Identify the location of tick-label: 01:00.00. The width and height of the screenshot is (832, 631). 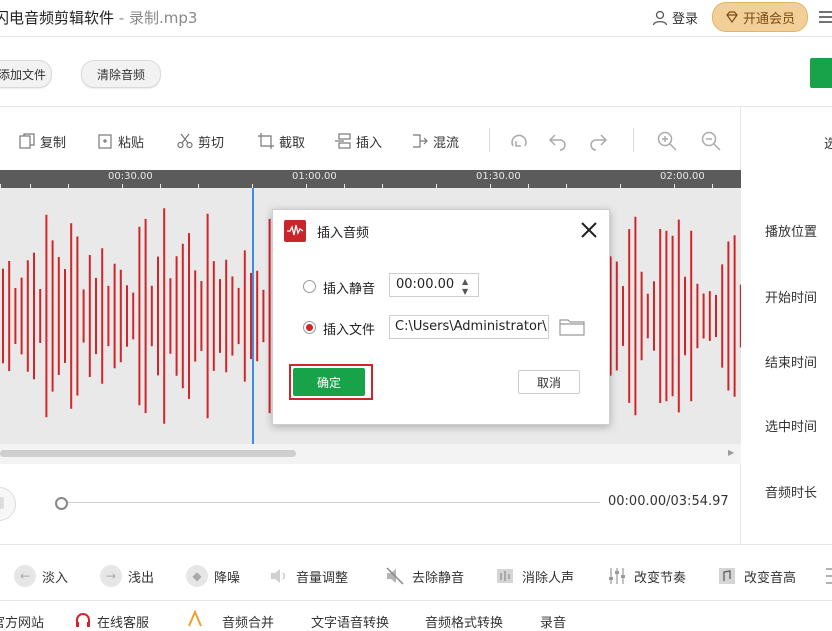
(314, 176).